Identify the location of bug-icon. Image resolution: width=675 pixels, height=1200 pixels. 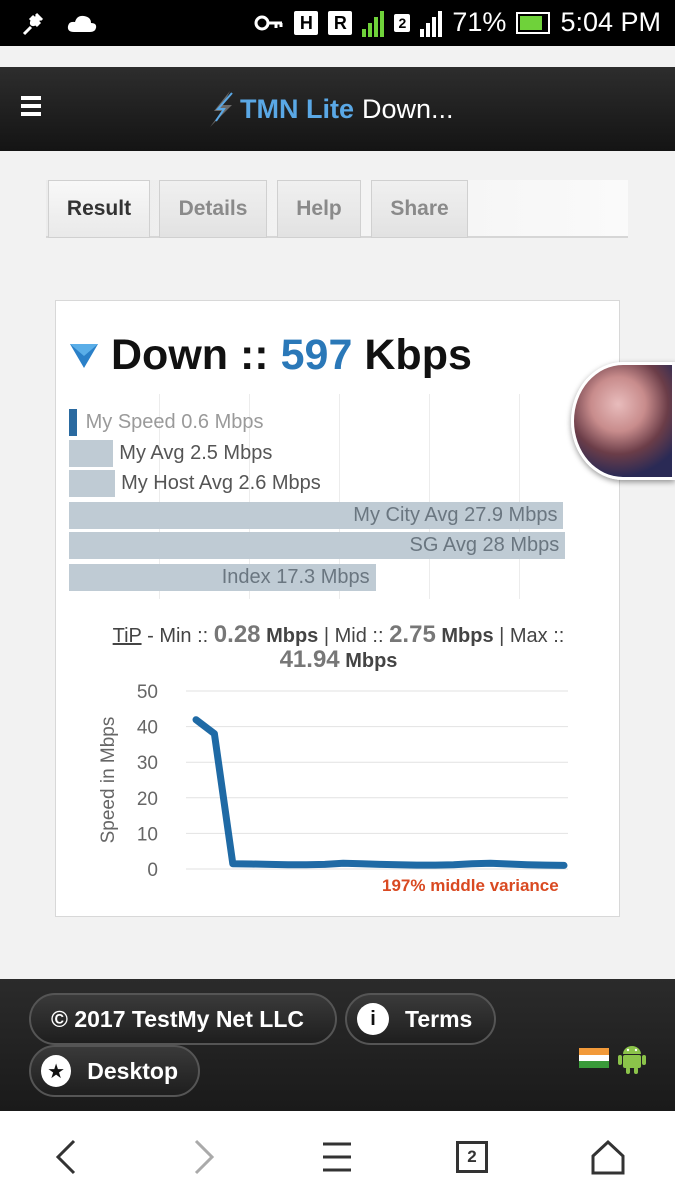
(33, 24).